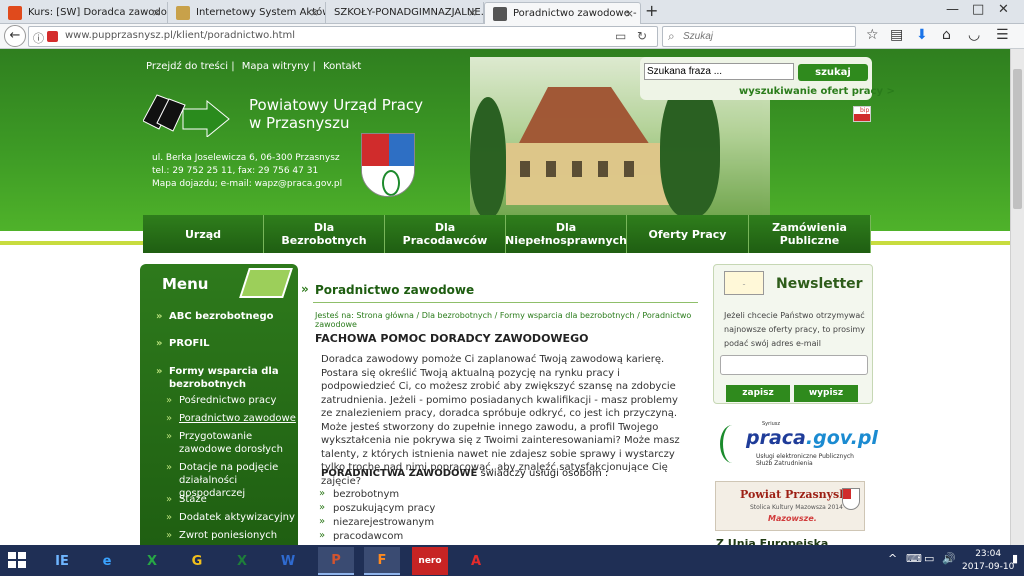  What do you see at coordinates (819, 284) in the screenshot?
I see `newsletter-title: Newsletter` at bounding box center [819, 284].